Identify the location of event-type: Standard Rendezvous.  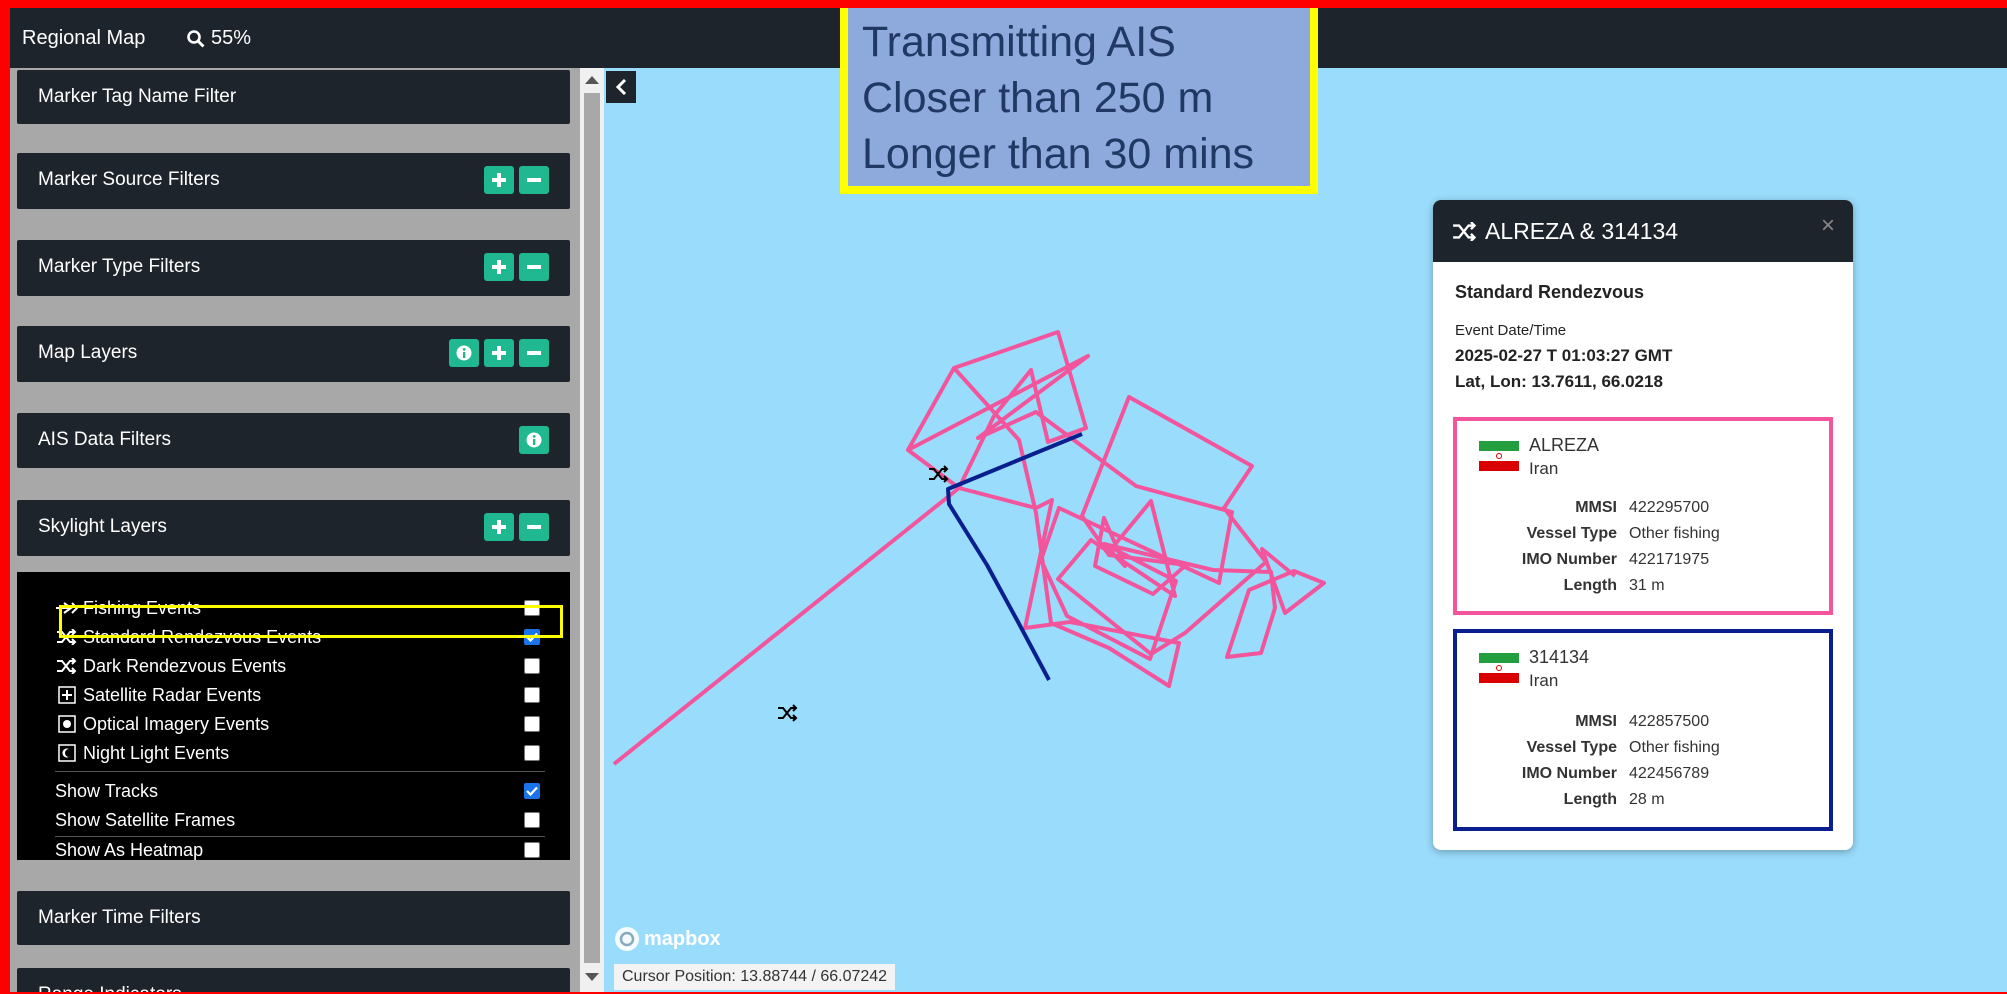
(1550, 292).